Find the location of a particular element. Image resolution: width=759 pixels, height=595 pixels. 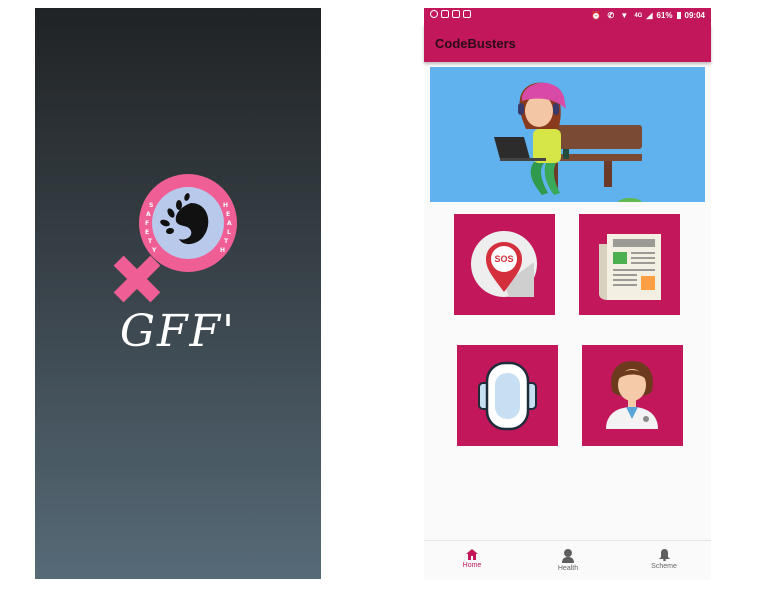

signal-icon: ◢ is located at coordinates (649, 15).